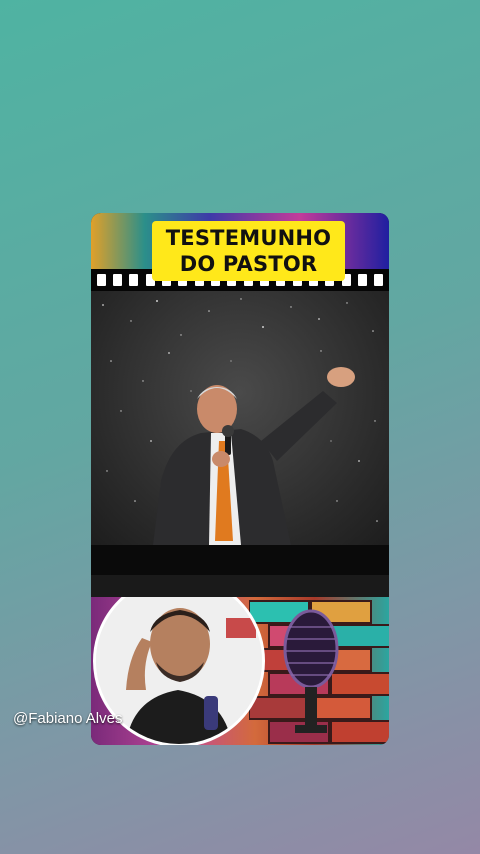 The width and height of the screenshot is (480, 854). What do you see at coordinates (240, 671) in the screenshot?
I see `creator-section` at bounding box center [240, 671].